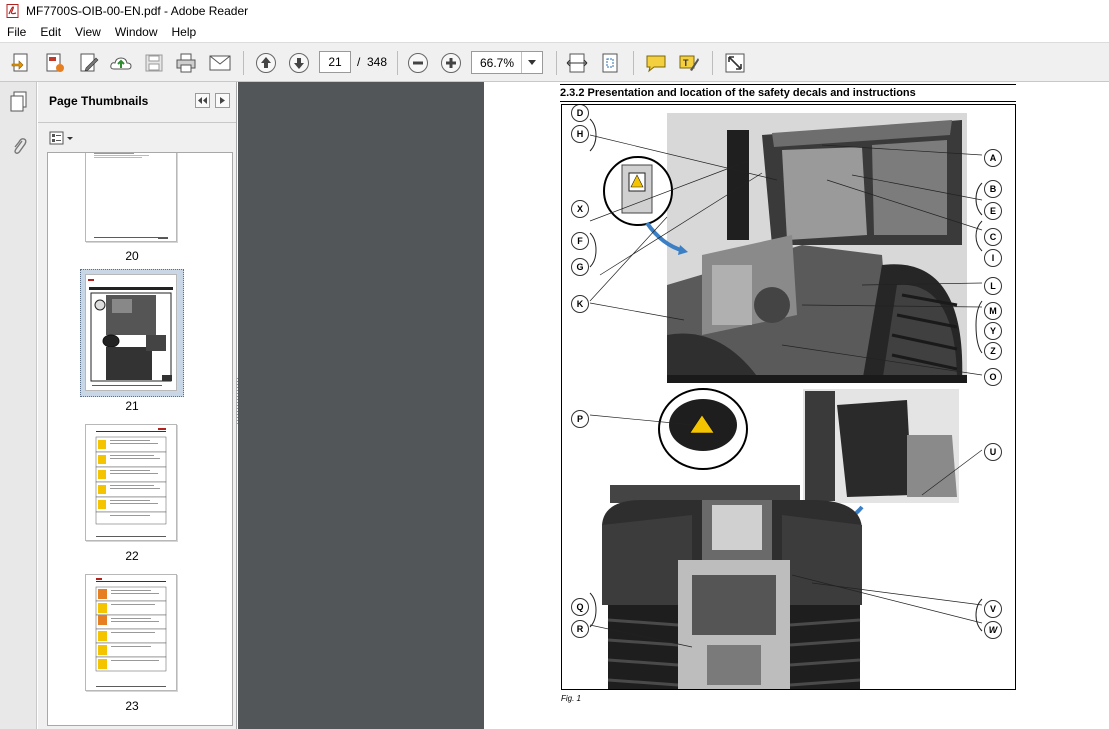  What do you see at coordinates (577, 63) in the screenshot?
I see `fit-width-icon` at bounding box center [577, 63].